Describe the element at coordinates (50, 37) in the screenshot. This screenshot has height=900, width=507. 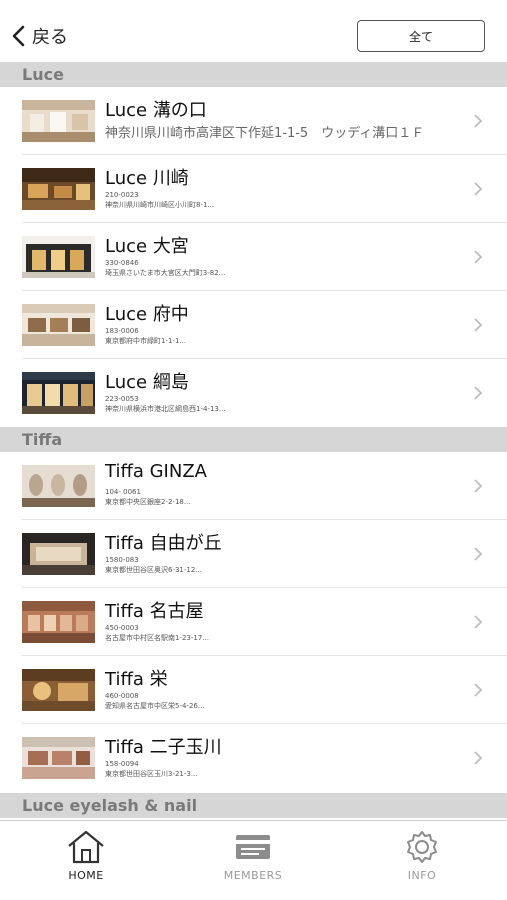
I see `back-label: 戻る` at that location.